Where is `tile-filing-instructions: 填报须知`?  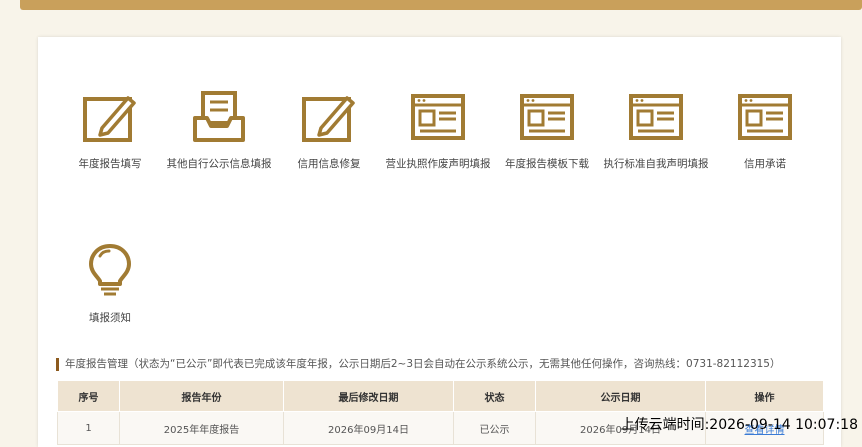
tile-filing-instructions: 填报须知 is located at coordinates (110, 283).